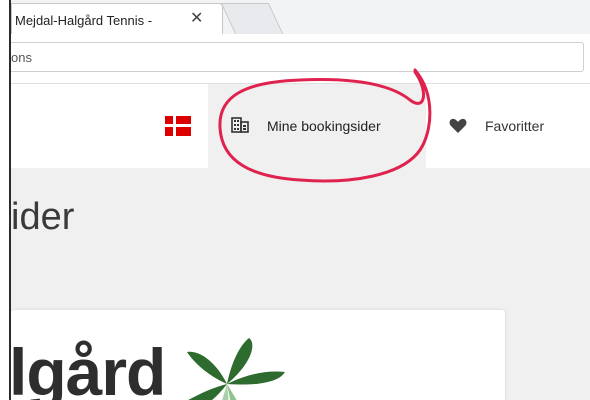 Image resolution: width=590 pixels, height=400 pixels. What do you see at coordinates (324, 126) in the screenshot?
I see `nav-bookings-label: Mine bookingsider` at bounding box center [324, 126].